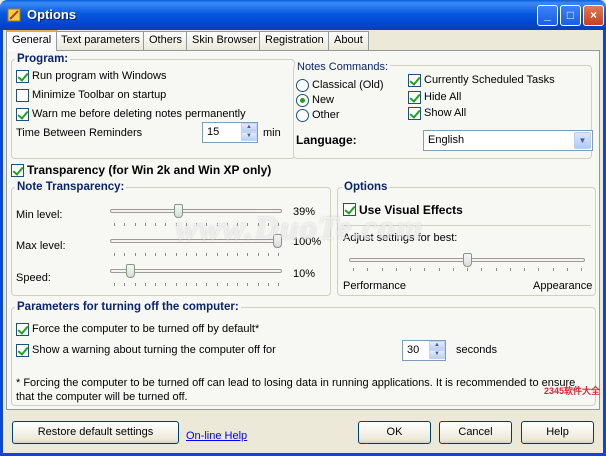 The image size is (606, 456). I want to click on online-help-link: On-line Help, so click(216, 436).